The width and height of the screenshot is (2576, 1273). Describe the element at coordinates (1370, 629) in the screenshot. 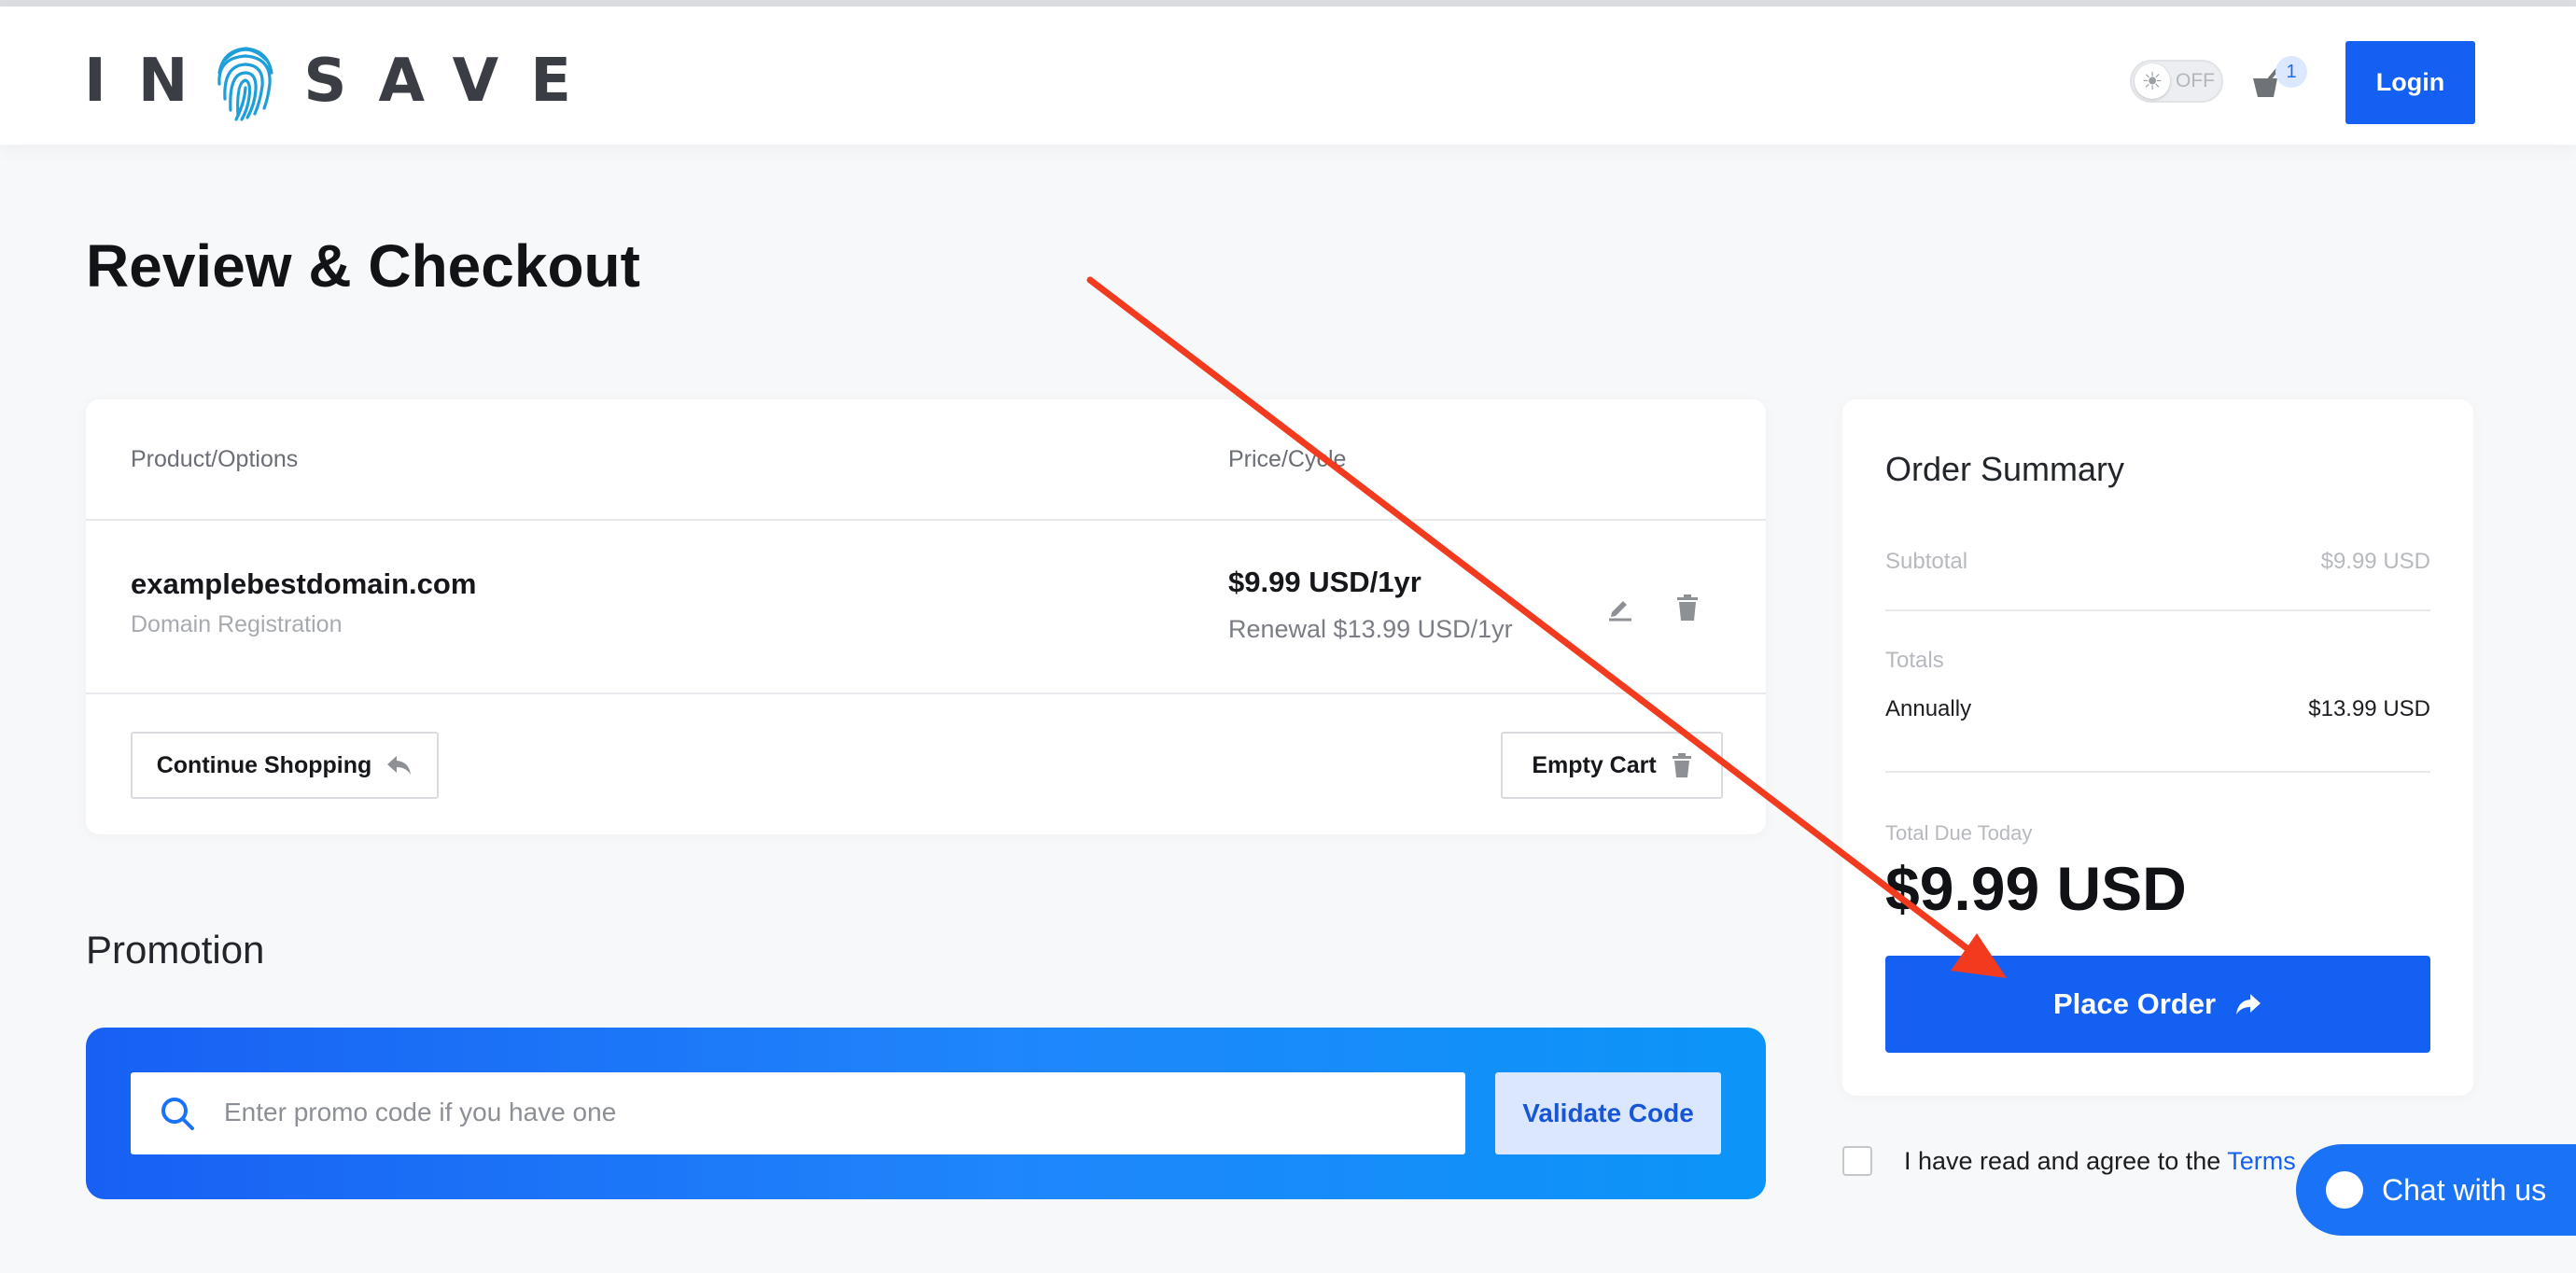

I see `item-renewal: Renewal $13.99 USD/1yr` at that location.